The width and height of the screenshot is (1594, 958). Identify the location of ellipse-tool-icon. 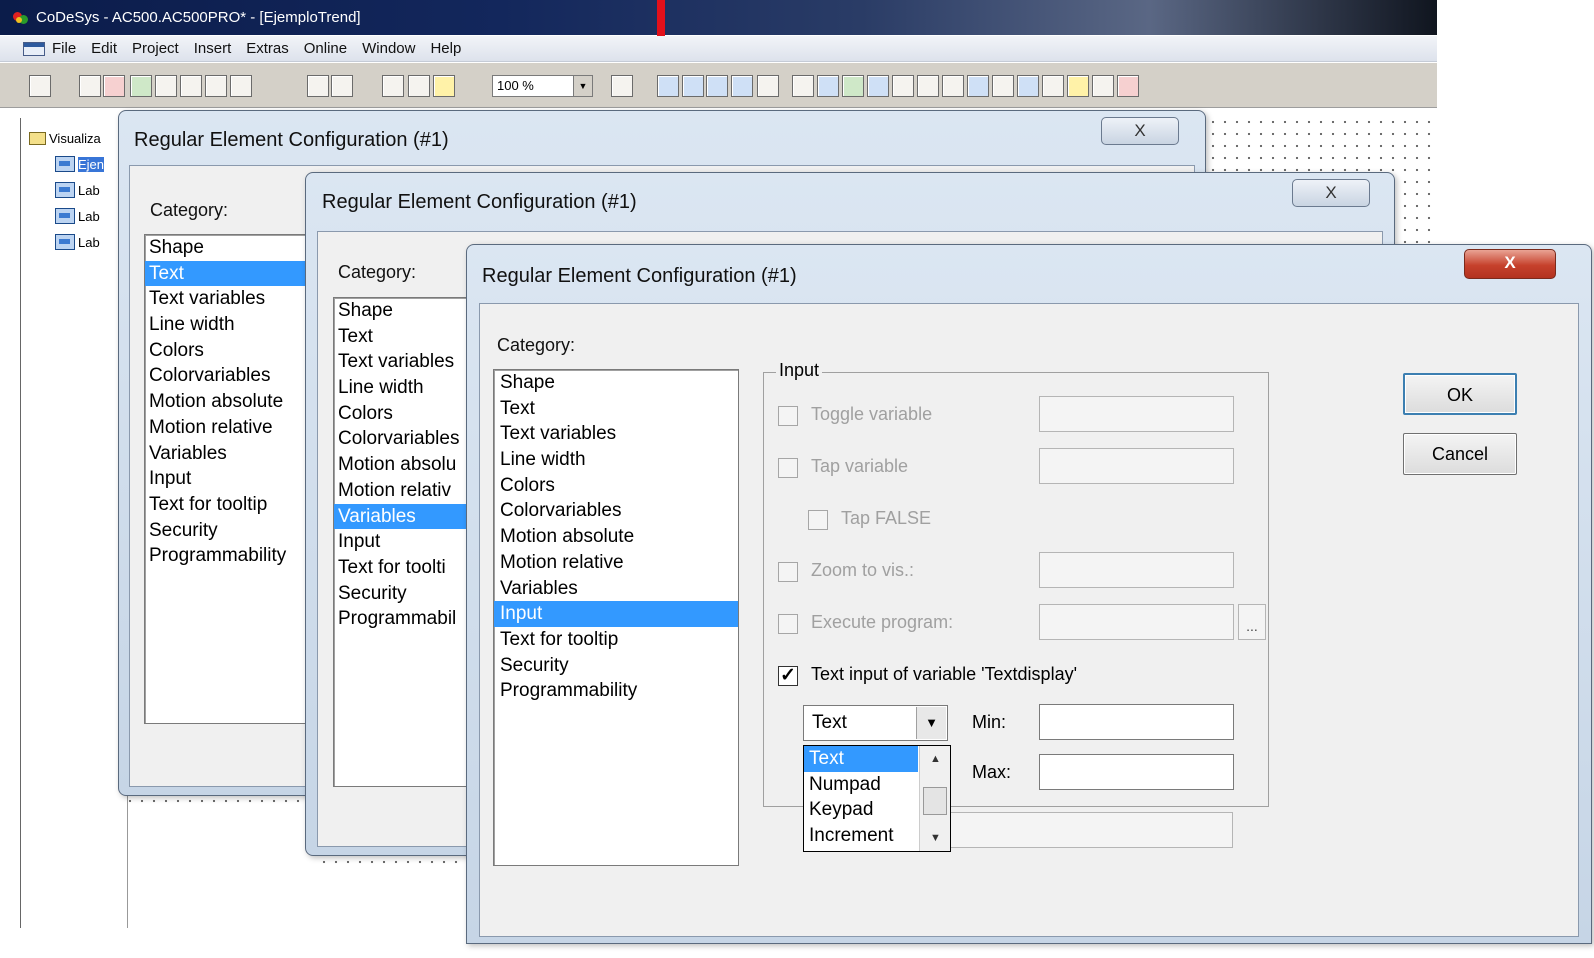
(717, 86).